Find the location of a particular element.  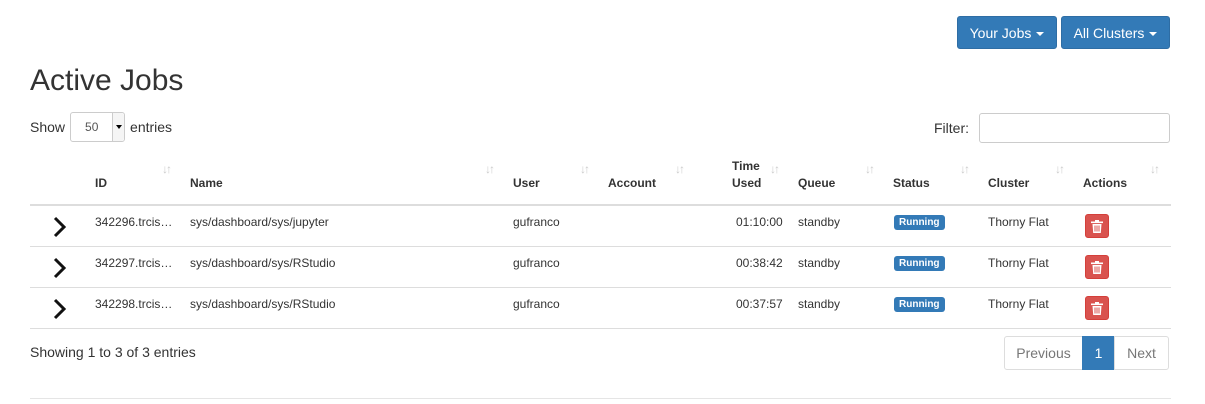

entries-per-page-select: 50 is located at coordinates (98, 127).